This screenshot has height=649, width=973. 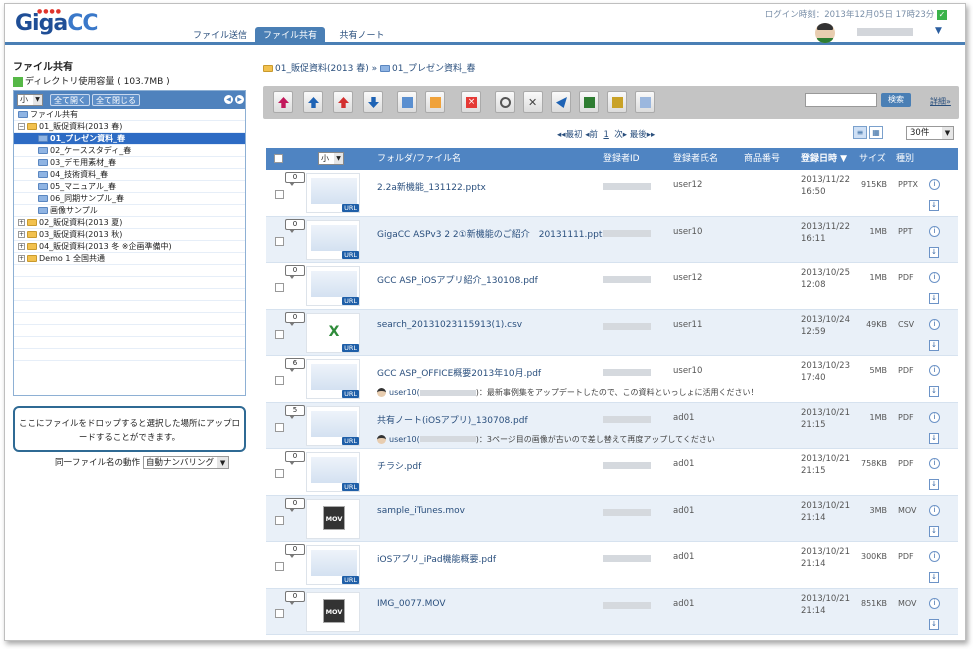 I want to click on comment-count: 6, so click(x=295, y=365).